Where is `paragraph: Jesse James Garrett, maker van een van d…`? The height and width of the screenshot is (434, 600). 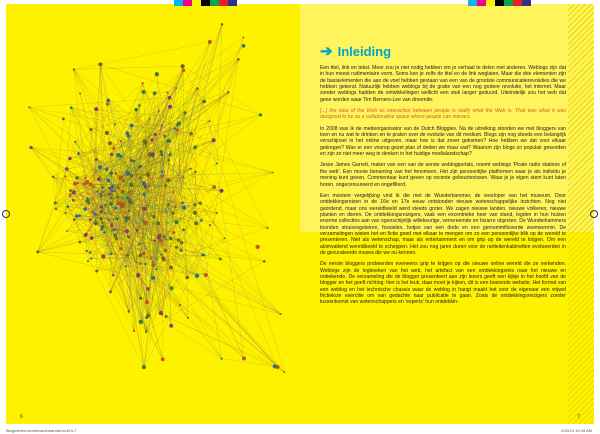 paragraph: Jesse James Garrett, maker van een van d… is located at coordinates (443, 175).